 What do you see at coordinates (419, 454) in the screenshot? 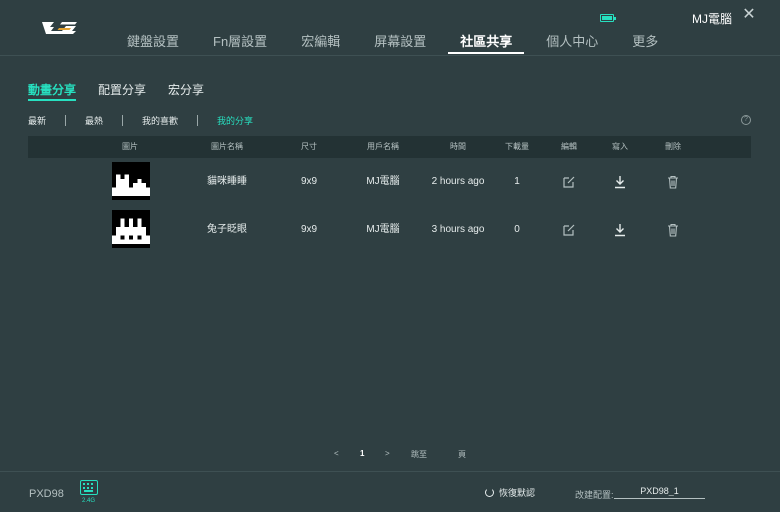
I see `jump-to-label: 跳至` at bounding box center [419, 454].